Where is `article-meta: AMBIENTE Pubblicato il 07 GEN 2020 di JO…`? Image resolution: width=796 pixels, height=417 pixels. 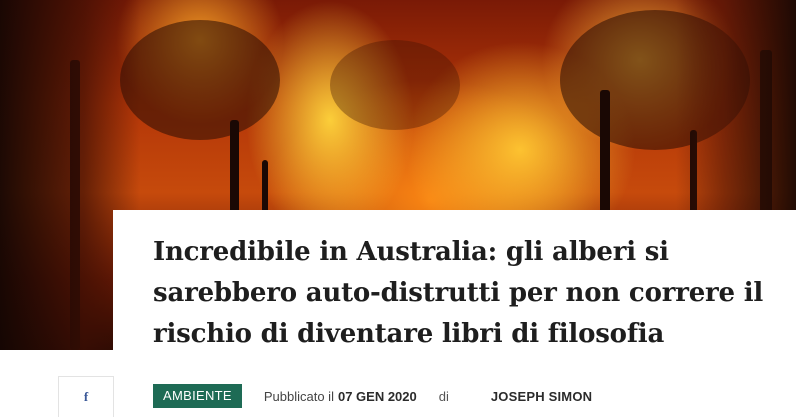
article-meta: AMBIENTE Pubblicato il 07 GEN 2020 di JO… is located at coordinates (372, 396).